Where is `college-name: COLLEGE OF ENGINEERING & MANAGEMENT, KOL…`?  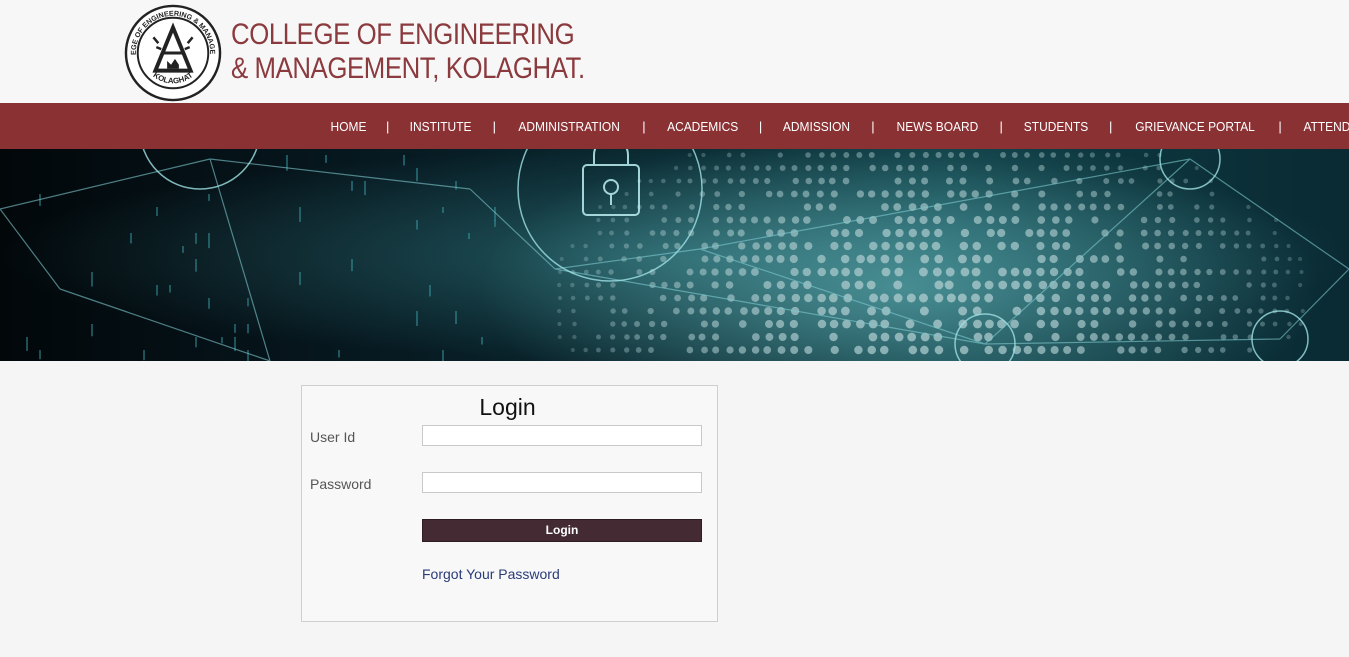 college-name: COLLEGE OF ENGINEERING & MANAGEMENT, KOL… is located at coordinates (408, 52).